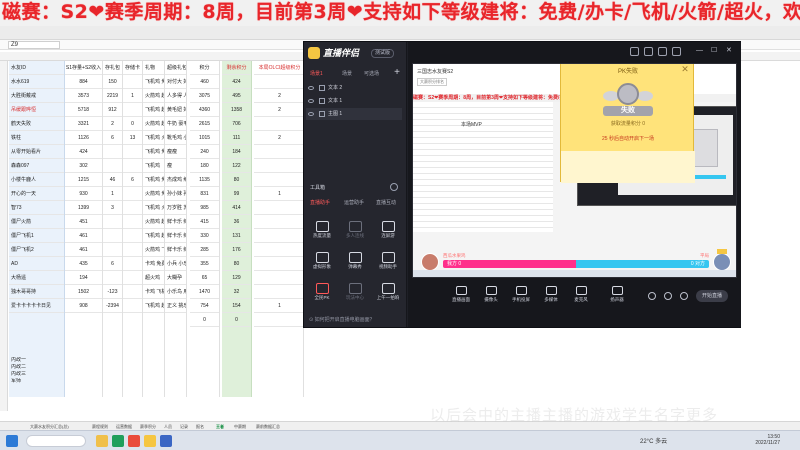  I want to click on record-icon, so click(652, 296).